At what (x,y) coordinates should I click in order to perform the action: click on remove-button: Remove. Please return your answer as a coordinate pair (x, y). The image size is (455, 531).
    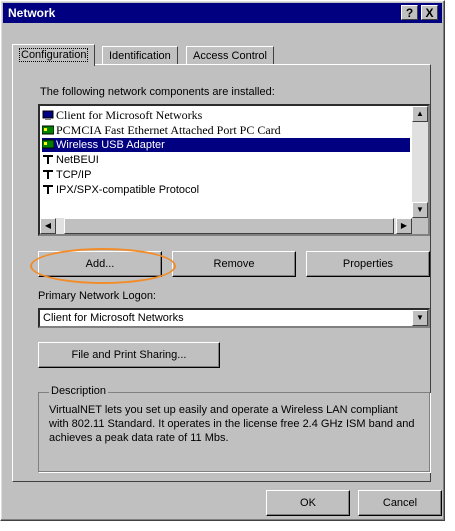
    Looking at the image, I should click on (234, 264).